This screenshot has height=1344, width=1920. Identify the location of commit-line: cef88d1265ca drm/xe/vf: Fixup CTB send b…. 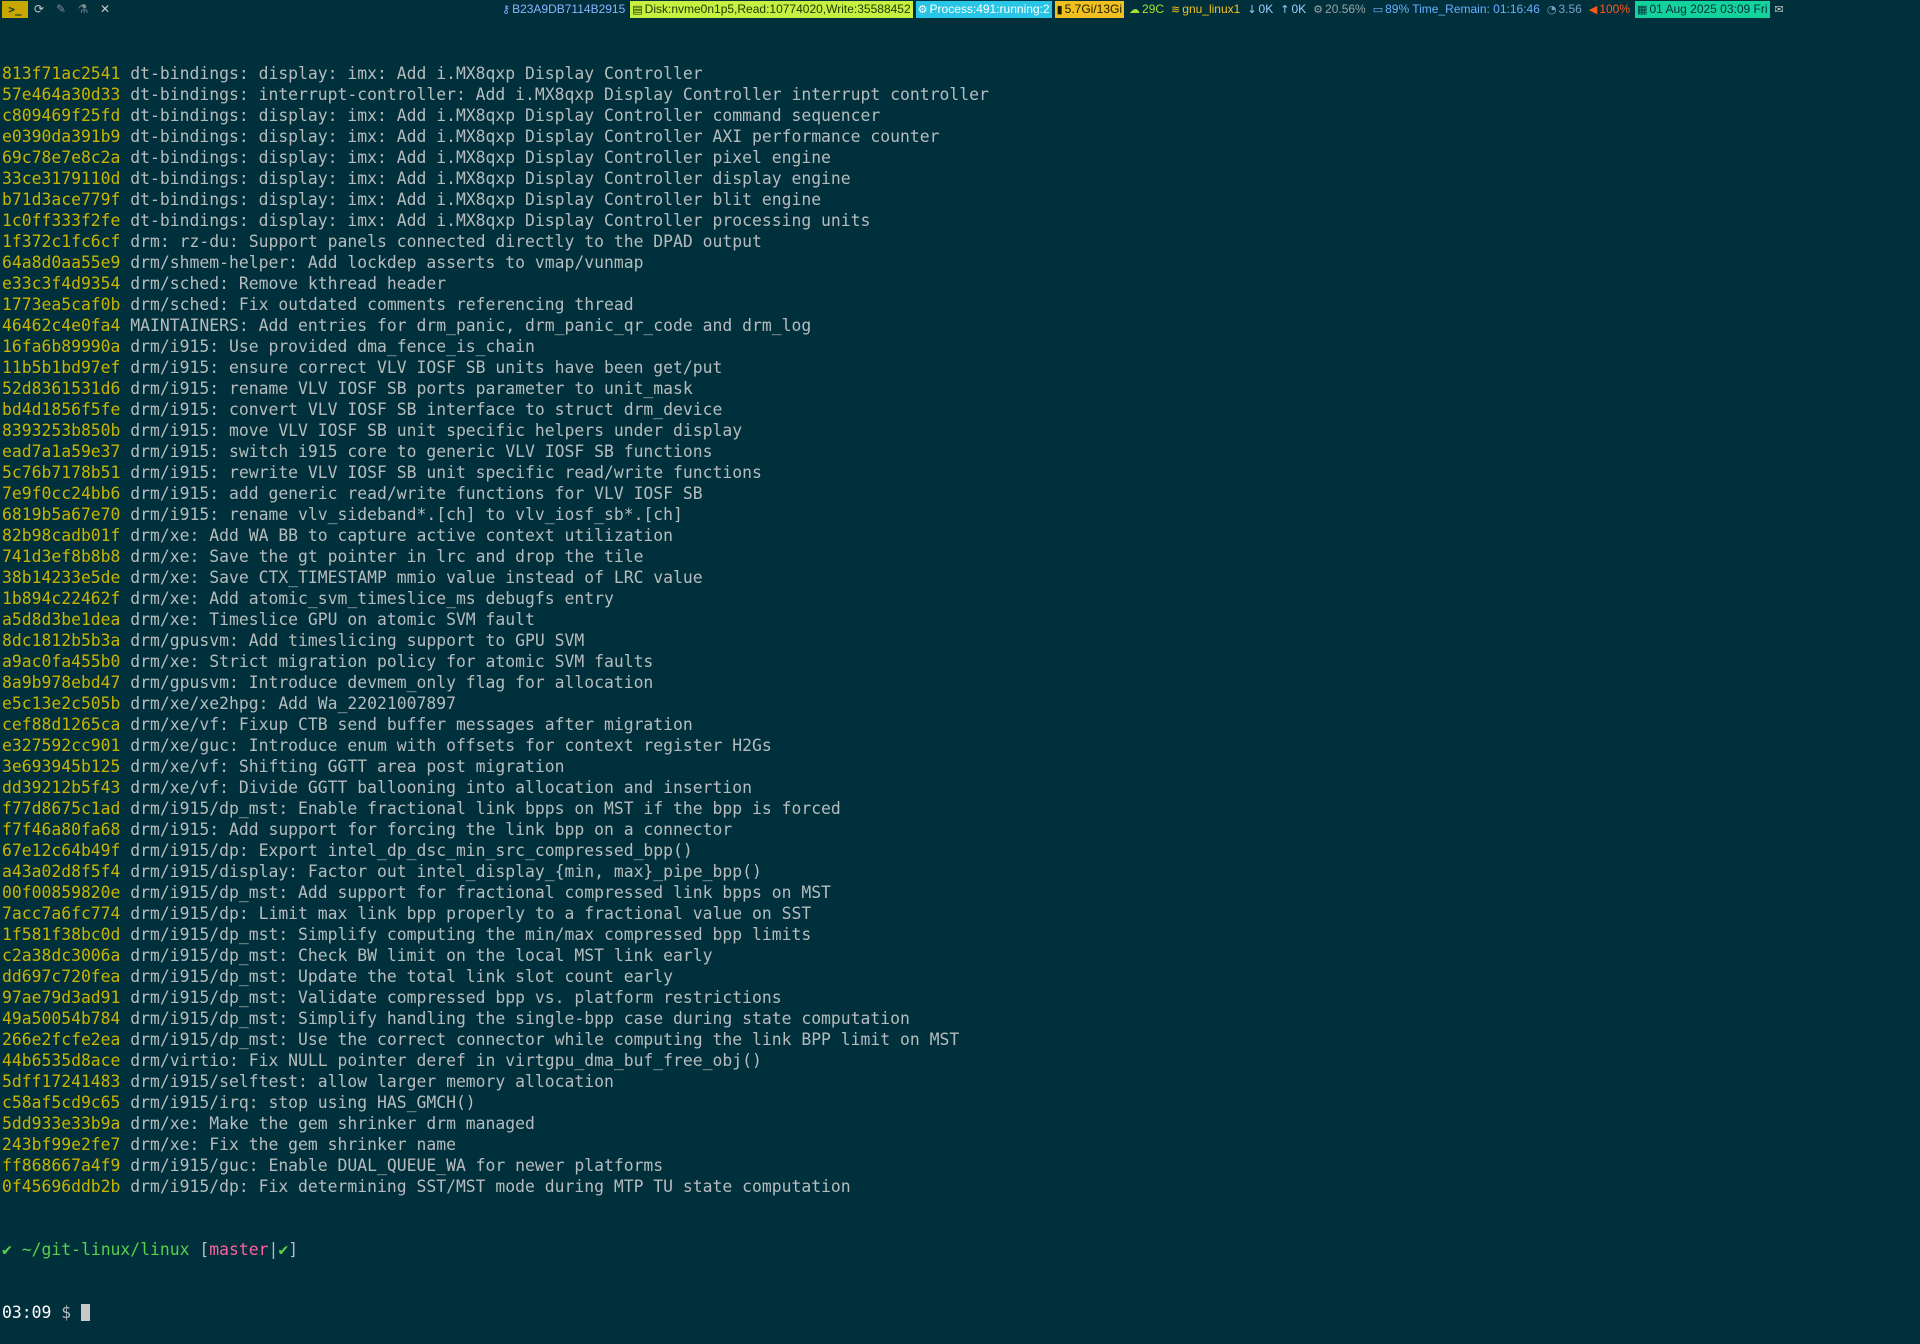
(960, 724).